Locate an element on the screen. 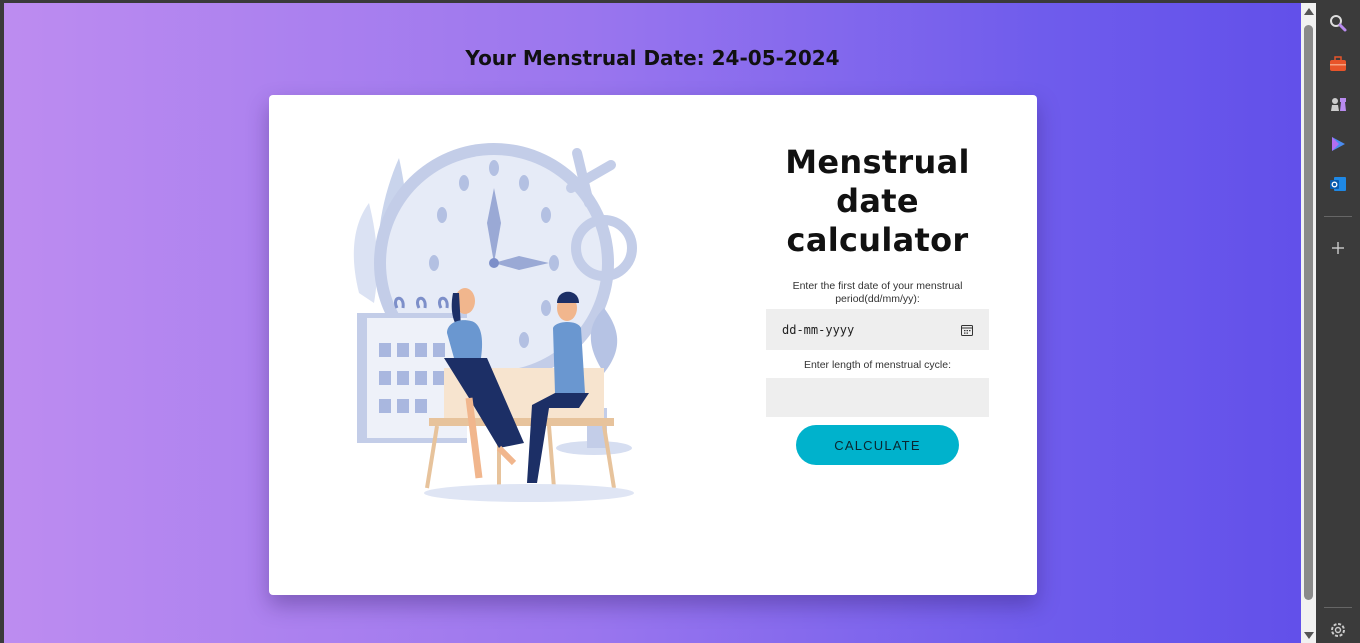 The height and width of the screenshot is (643, 1360). sidebar-divider is located at coordinates (1338, 216).